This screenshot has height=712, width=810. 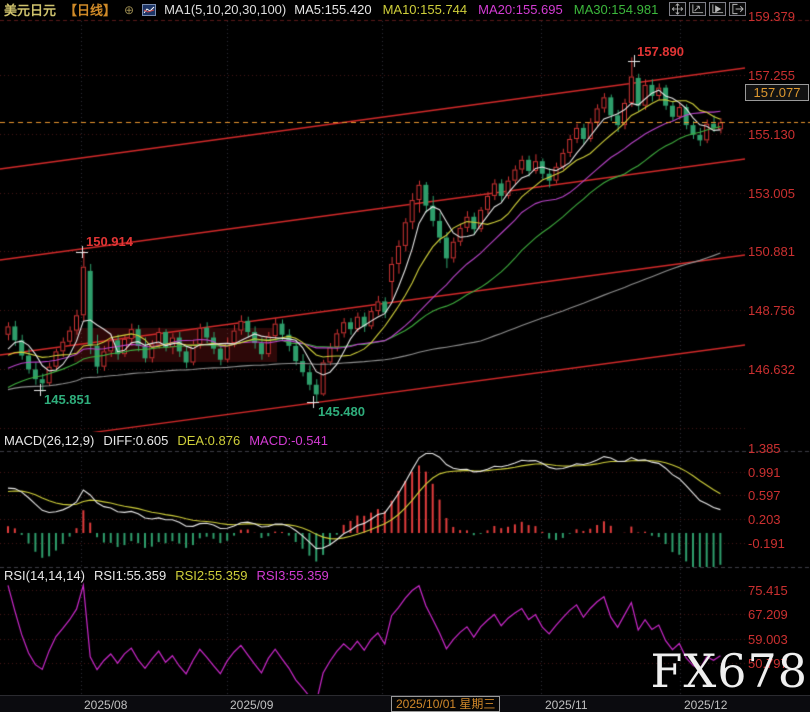 I want to click on rsi2-value: RSI2:55.359, so click(x=211, y=575).